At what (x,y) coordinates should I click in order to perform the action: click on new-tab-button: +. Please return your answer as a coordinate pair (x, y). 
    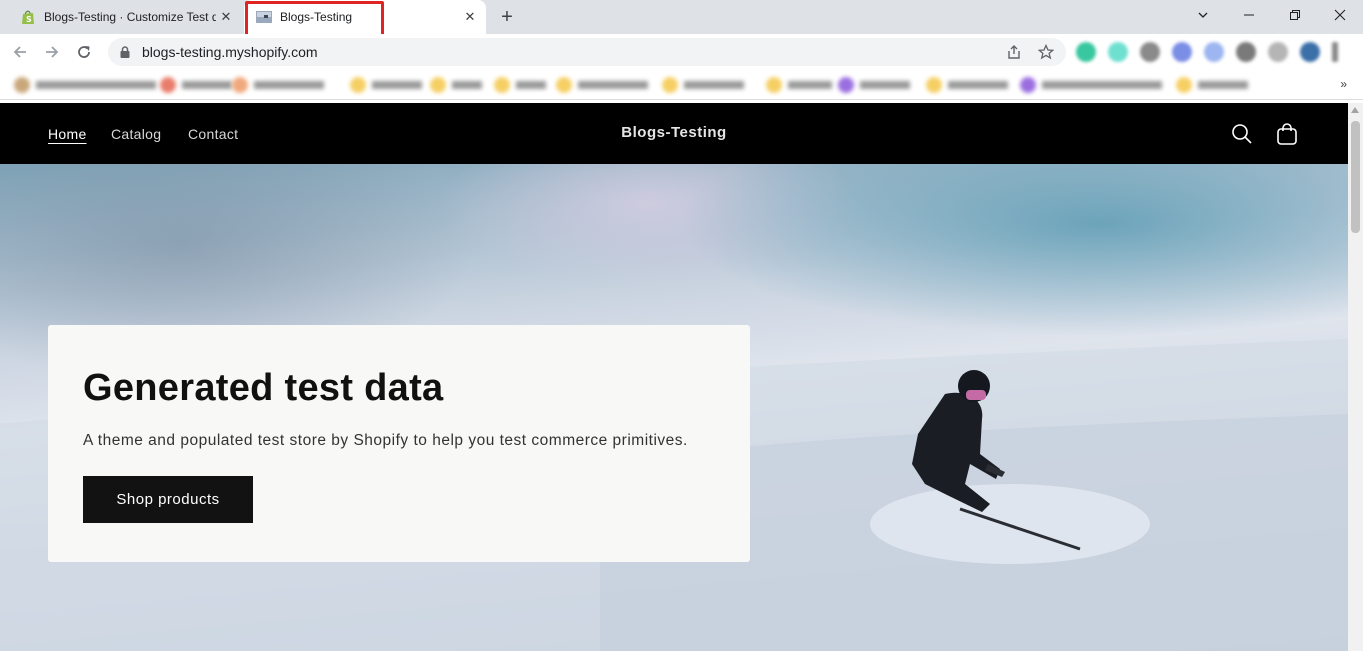
    Looking at the image, I should click on (507, 17).